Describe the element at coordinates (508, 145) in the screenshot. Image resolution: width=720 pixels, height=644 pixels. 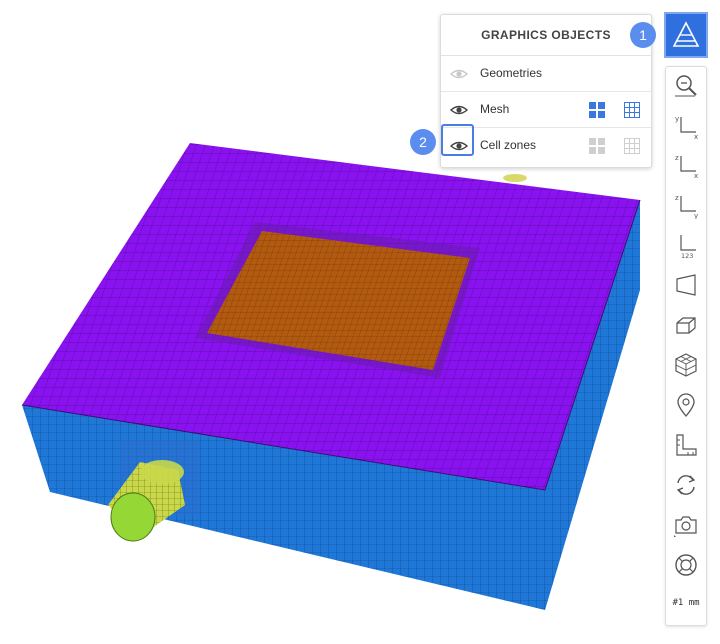
I see `row-label: Cell zones` at that location.